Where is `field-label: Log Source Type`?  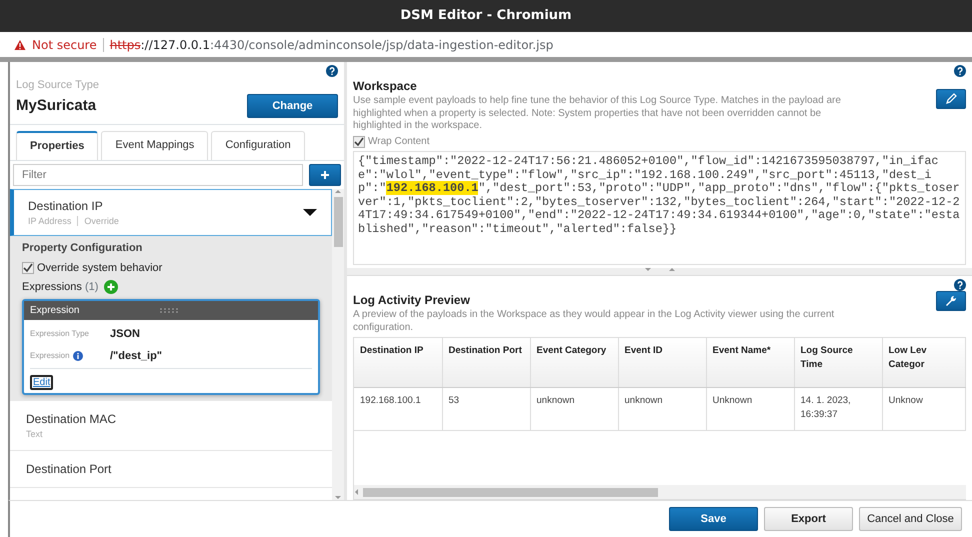 field-label: Log Source Type is located at coordinates (58, 85).